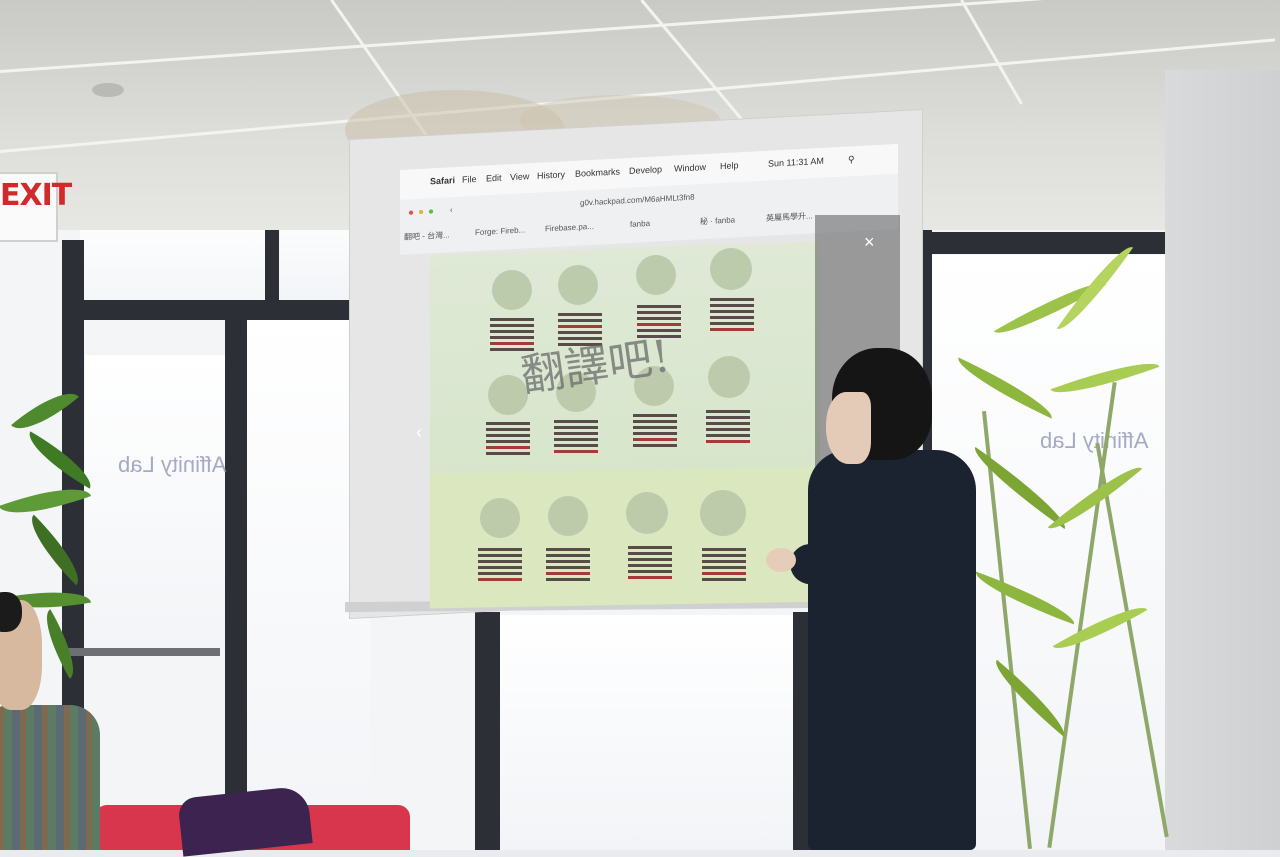  What do you see at coordinates (645, 170) in the screenshot?
I see `menu-item-develop: Develop` at bounding box center [645, 170].